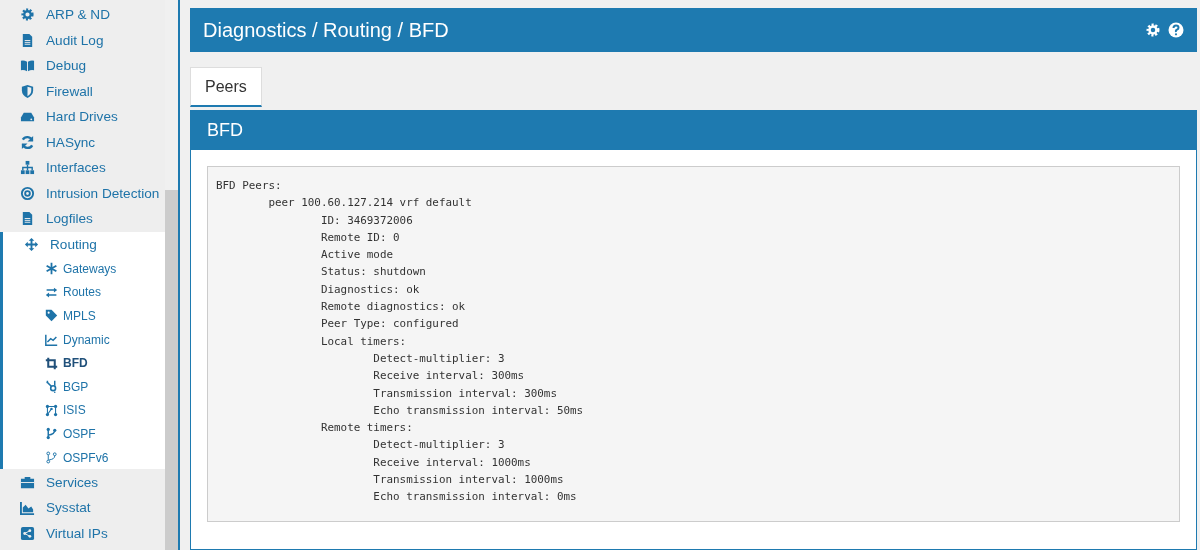  I want to click on sidebar-subitem: BFD, so click(84, 363).